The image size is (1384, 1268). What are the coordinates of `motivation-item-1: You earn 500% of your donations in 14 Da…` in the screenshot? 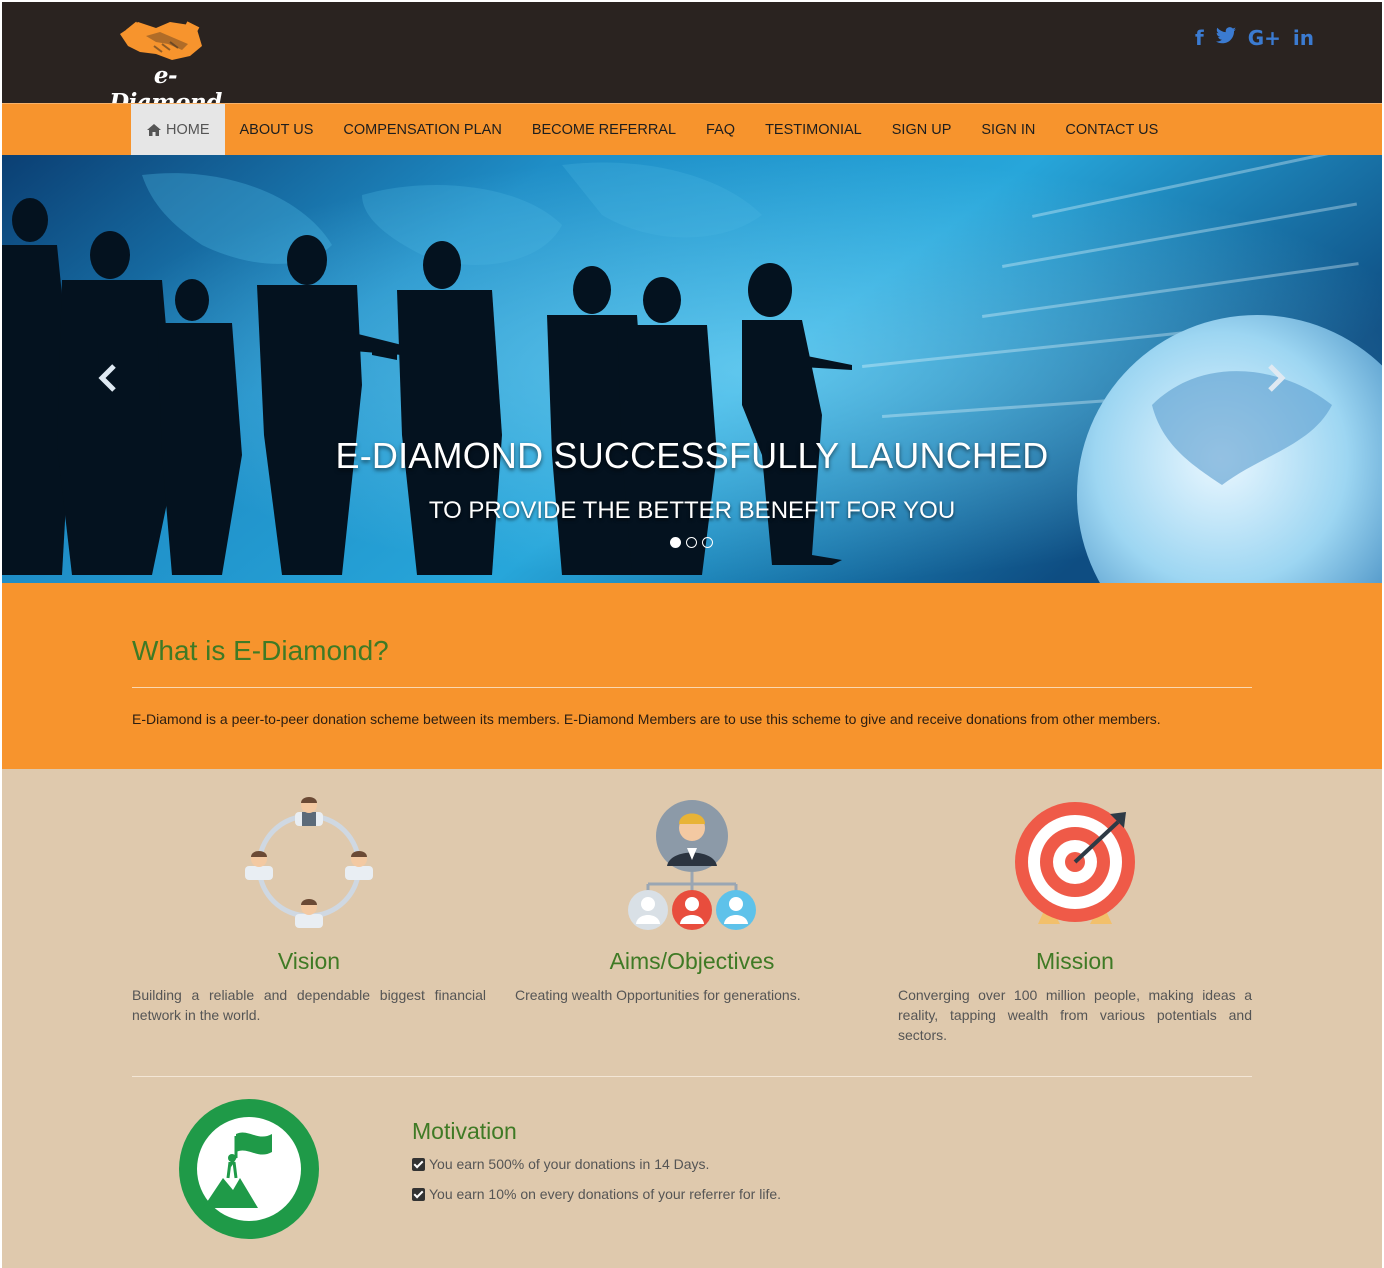 It's located at (560, 1164).